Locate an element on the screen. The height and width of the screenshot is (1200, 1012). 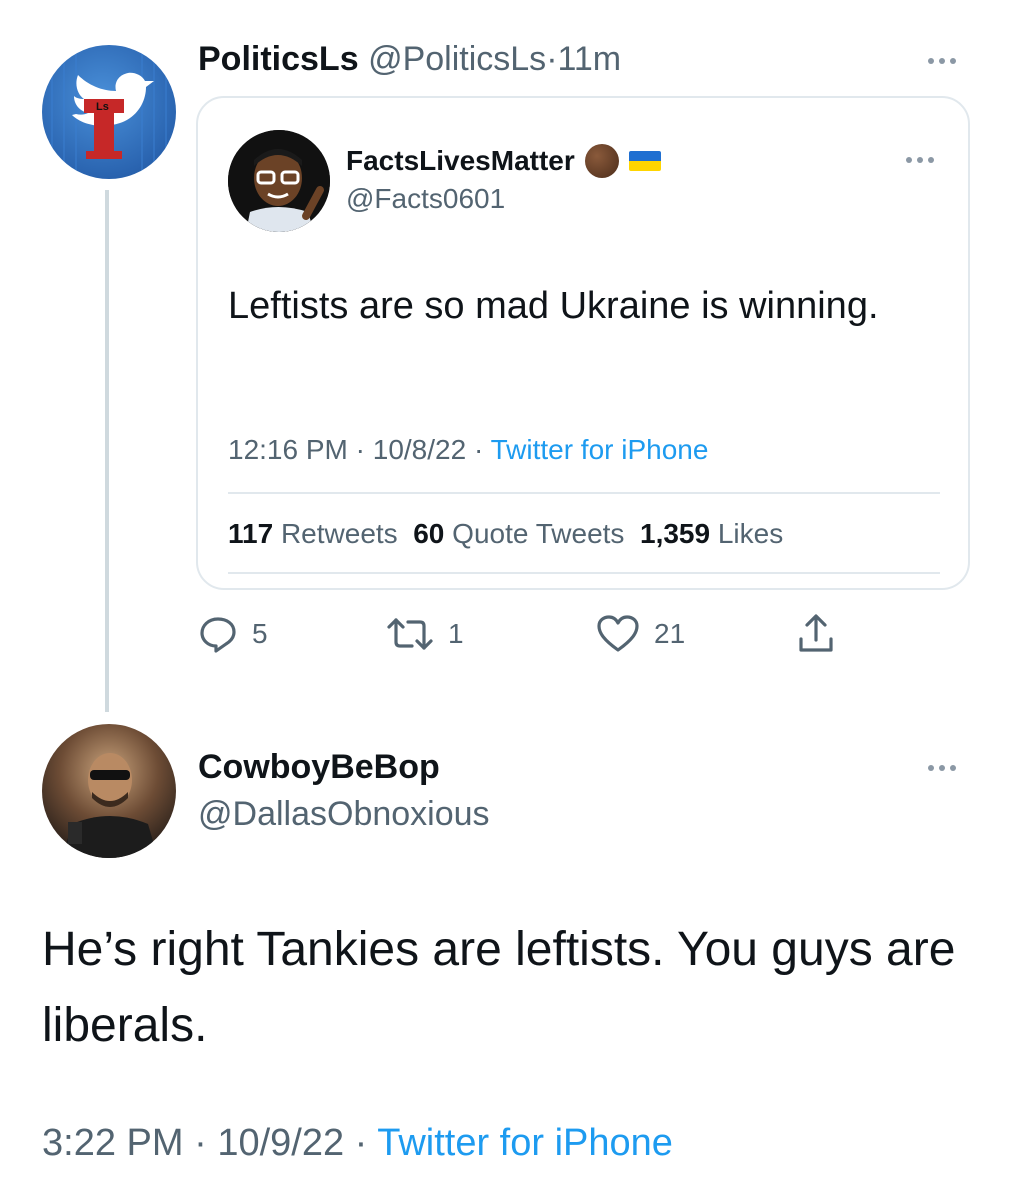
reply-display-name: CowboyBeBop is located at coordinates (319, 767).